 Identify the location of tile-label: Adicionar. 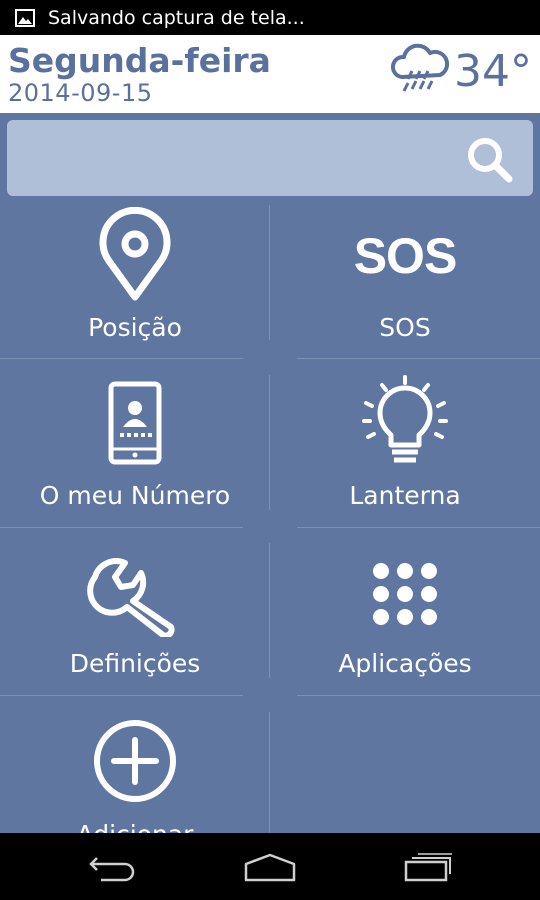
(135, 826).